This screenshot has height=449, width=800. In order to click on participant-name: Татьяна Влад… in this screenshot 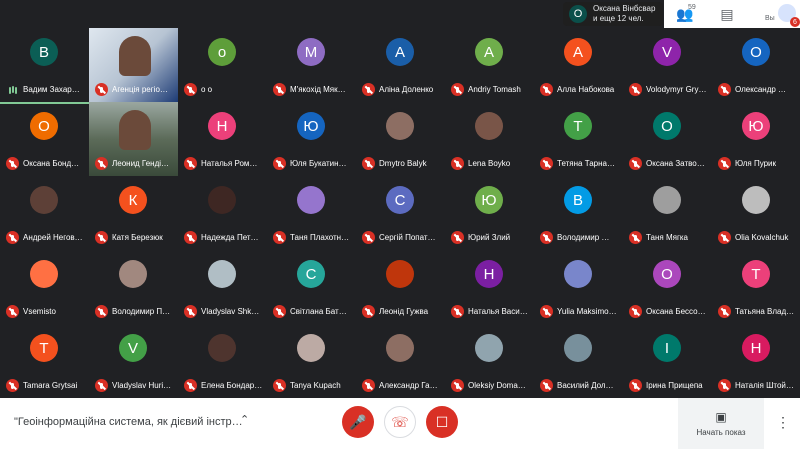, I will do `click(765, 311)`.